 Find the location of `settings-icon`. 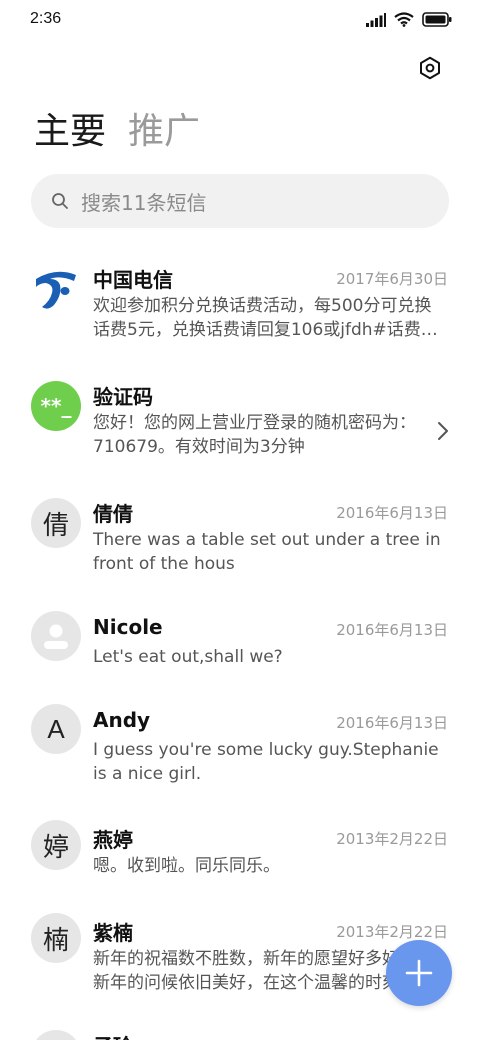

settings-icon is located at coordinates (430, 68).